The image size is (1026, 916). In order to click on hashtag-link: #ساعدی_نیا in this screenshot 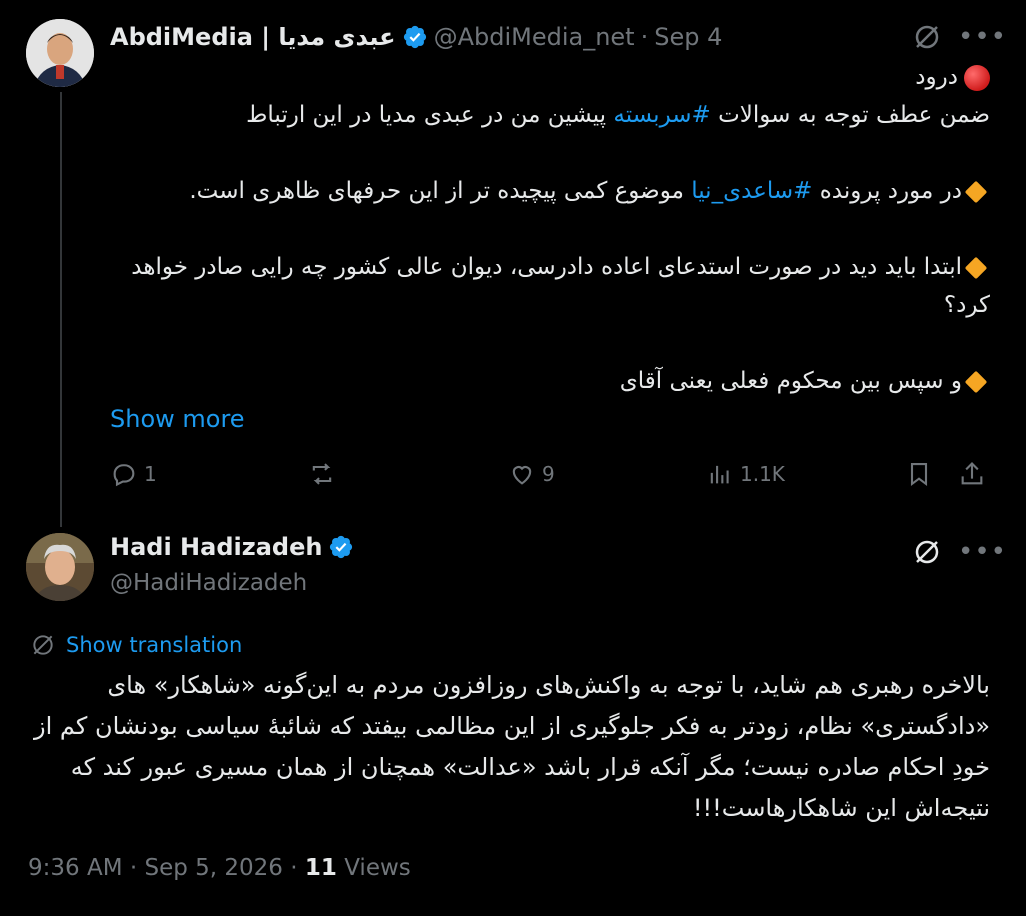, I will do `click(751, 191)`.